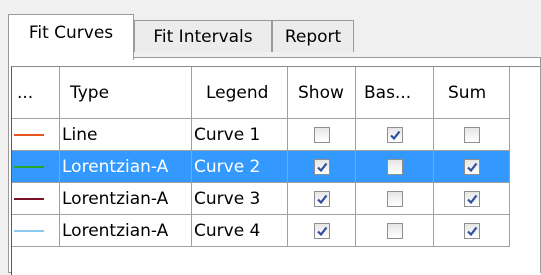  Describe the element at coordinates (240, 135) in the screenshot. I see `legend-cell: Curve 1` at that location.